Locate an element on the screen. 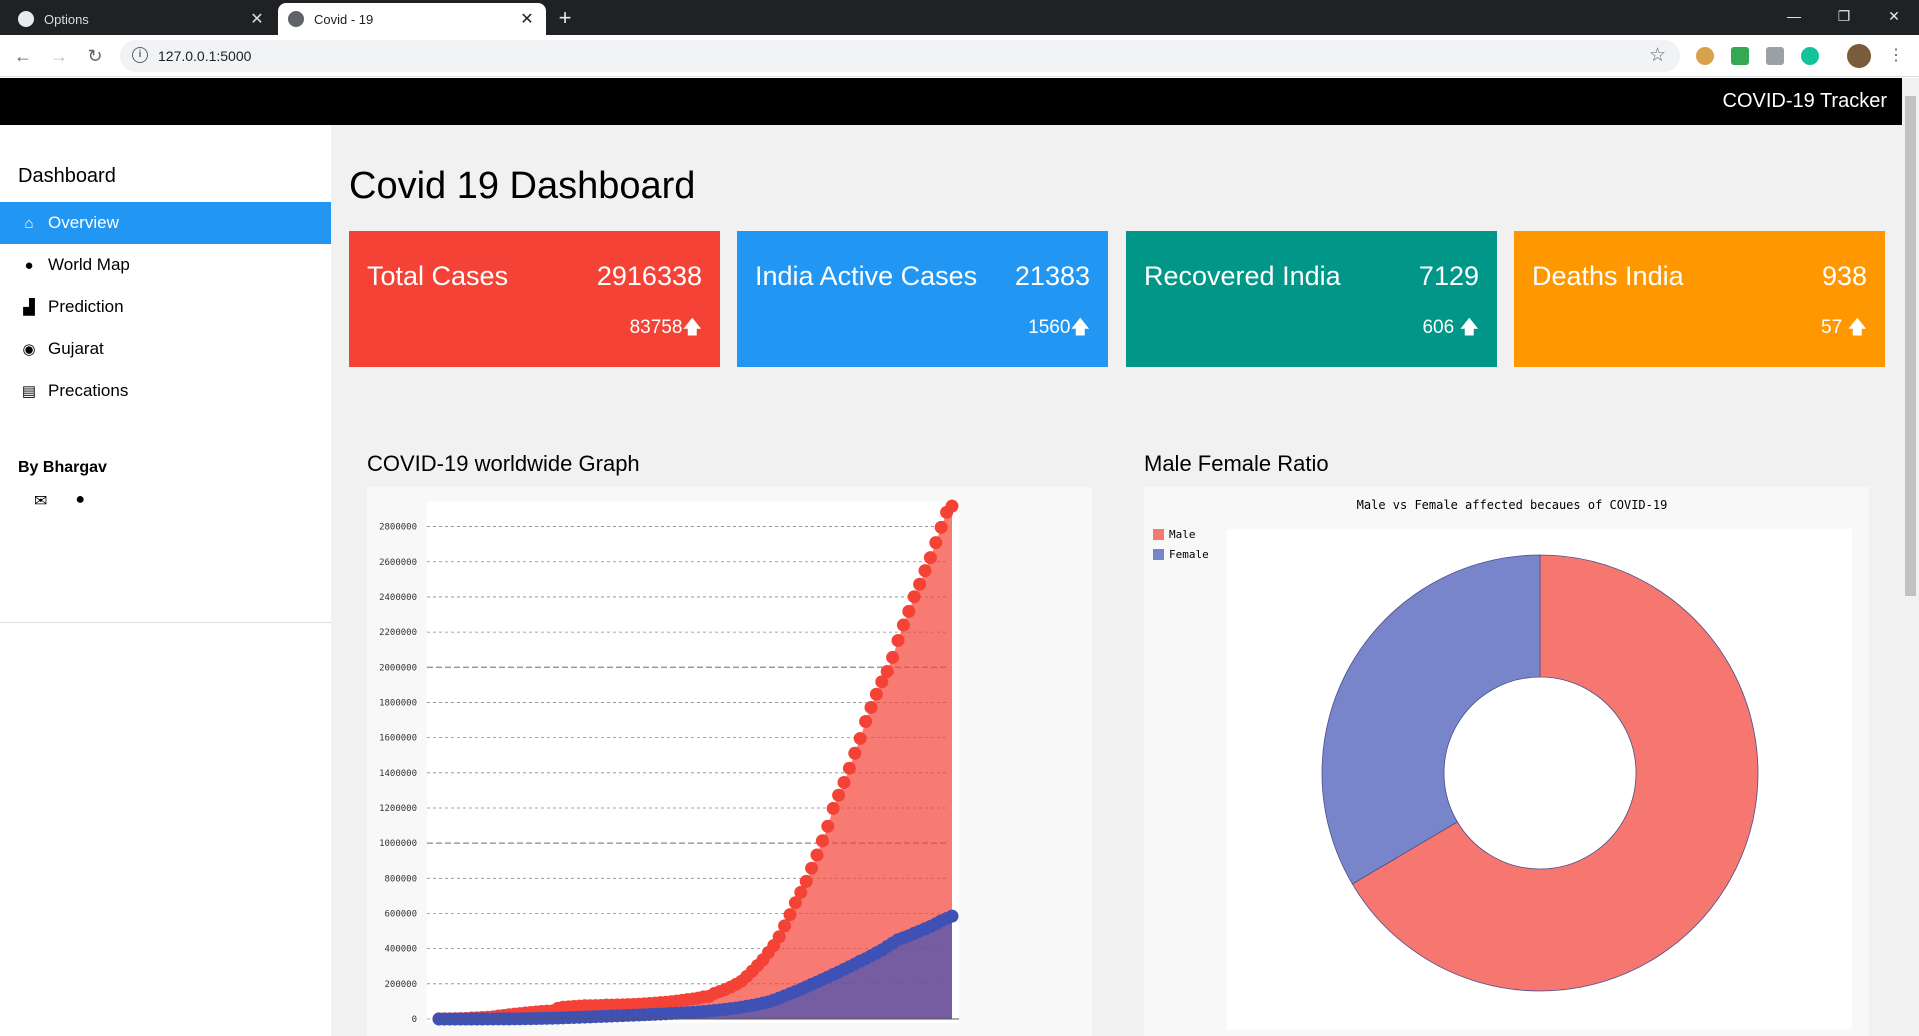 Image resolution: width=1919 pixels, height=1036 pixels. sidebar-item-overview: ⌂ Overview is located at coordinates (165, 223).